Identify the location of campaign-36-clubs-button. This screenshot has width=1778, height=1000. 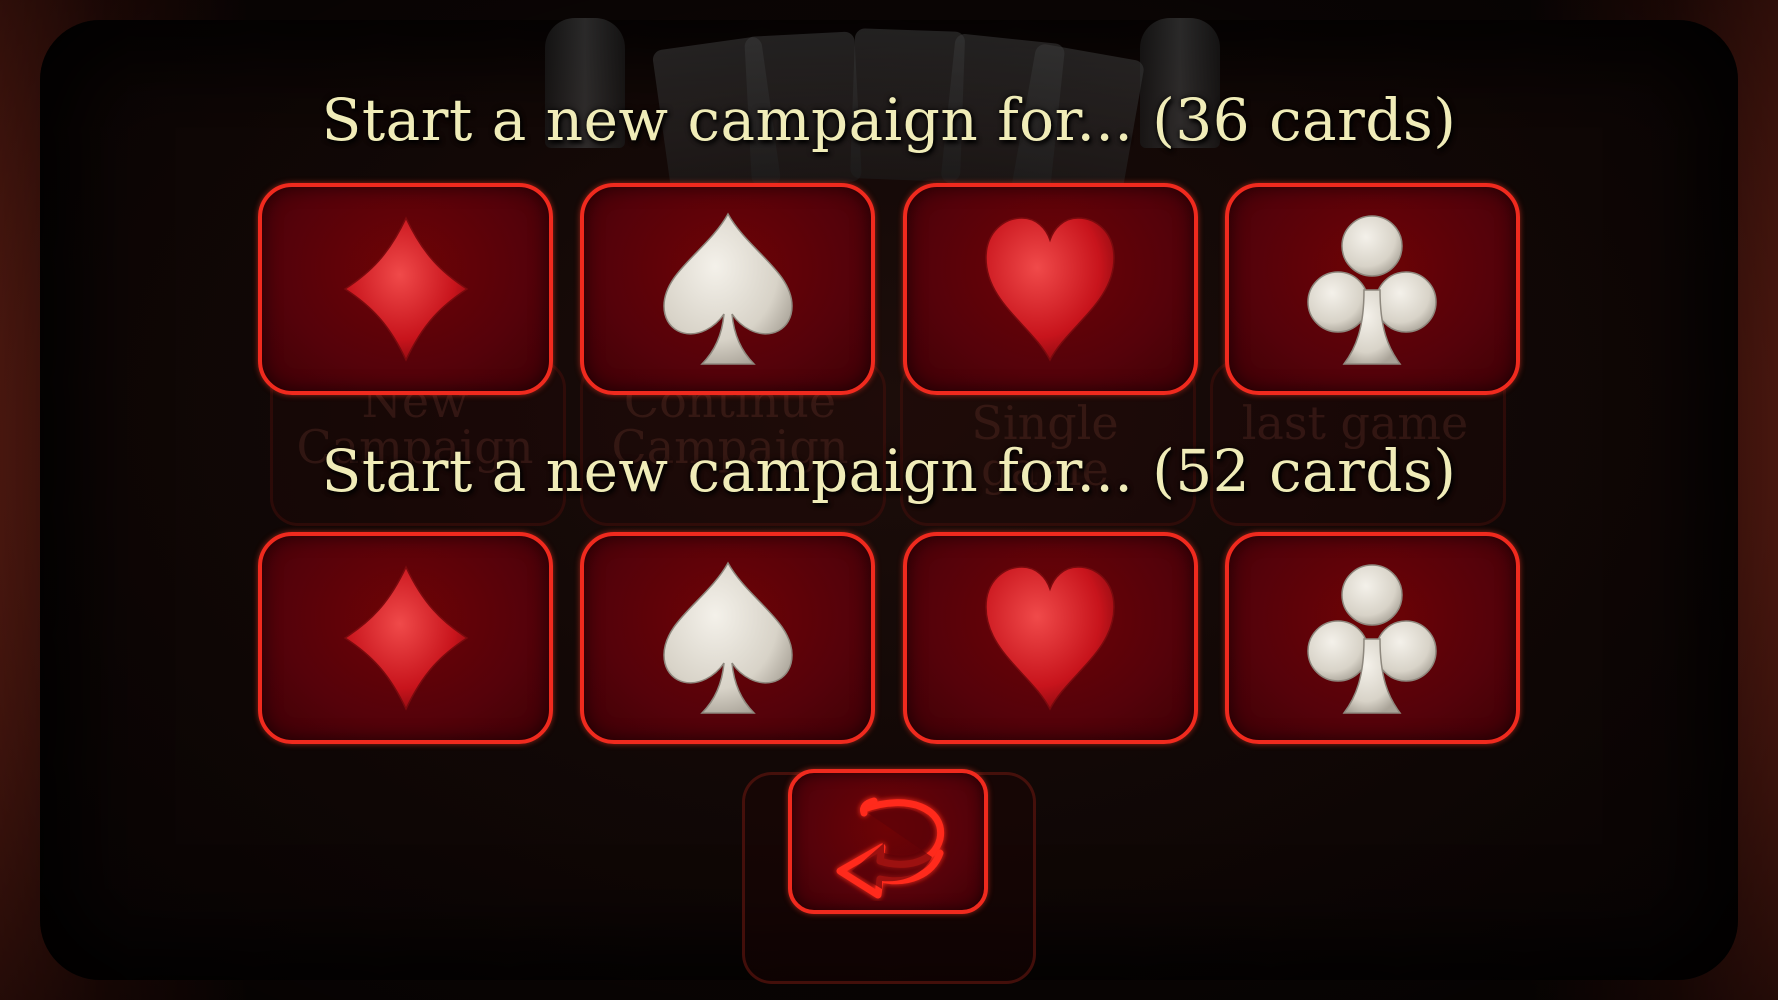
(1372, 289).